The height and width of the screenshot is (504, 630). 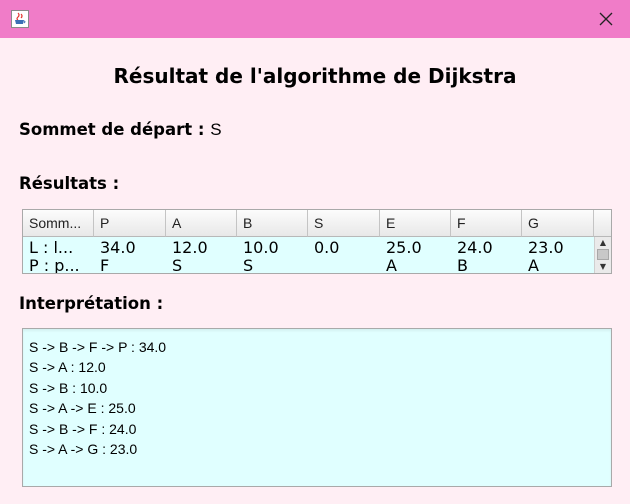 I want to click on interpretation-line: S -> A : 12.0, so click(x=67, y=367).